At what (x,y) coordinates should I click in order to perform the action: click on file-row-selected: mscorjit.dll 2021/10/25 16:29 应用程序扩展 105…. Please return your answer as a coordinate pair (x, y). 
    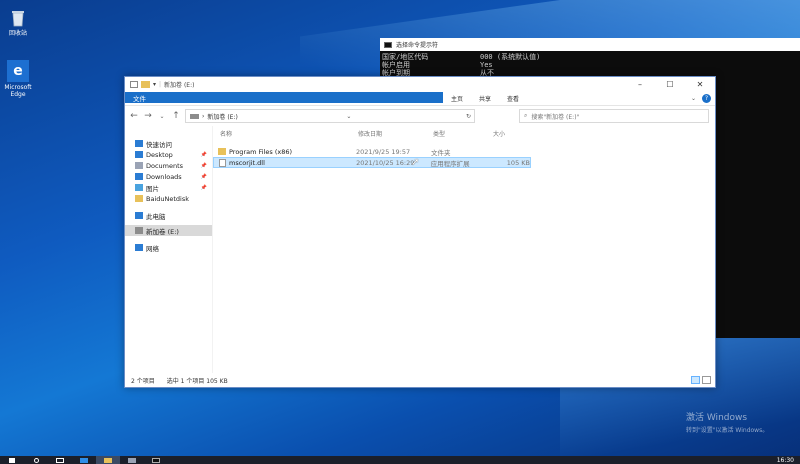
    Looking at the image, I should click on (372, 162).